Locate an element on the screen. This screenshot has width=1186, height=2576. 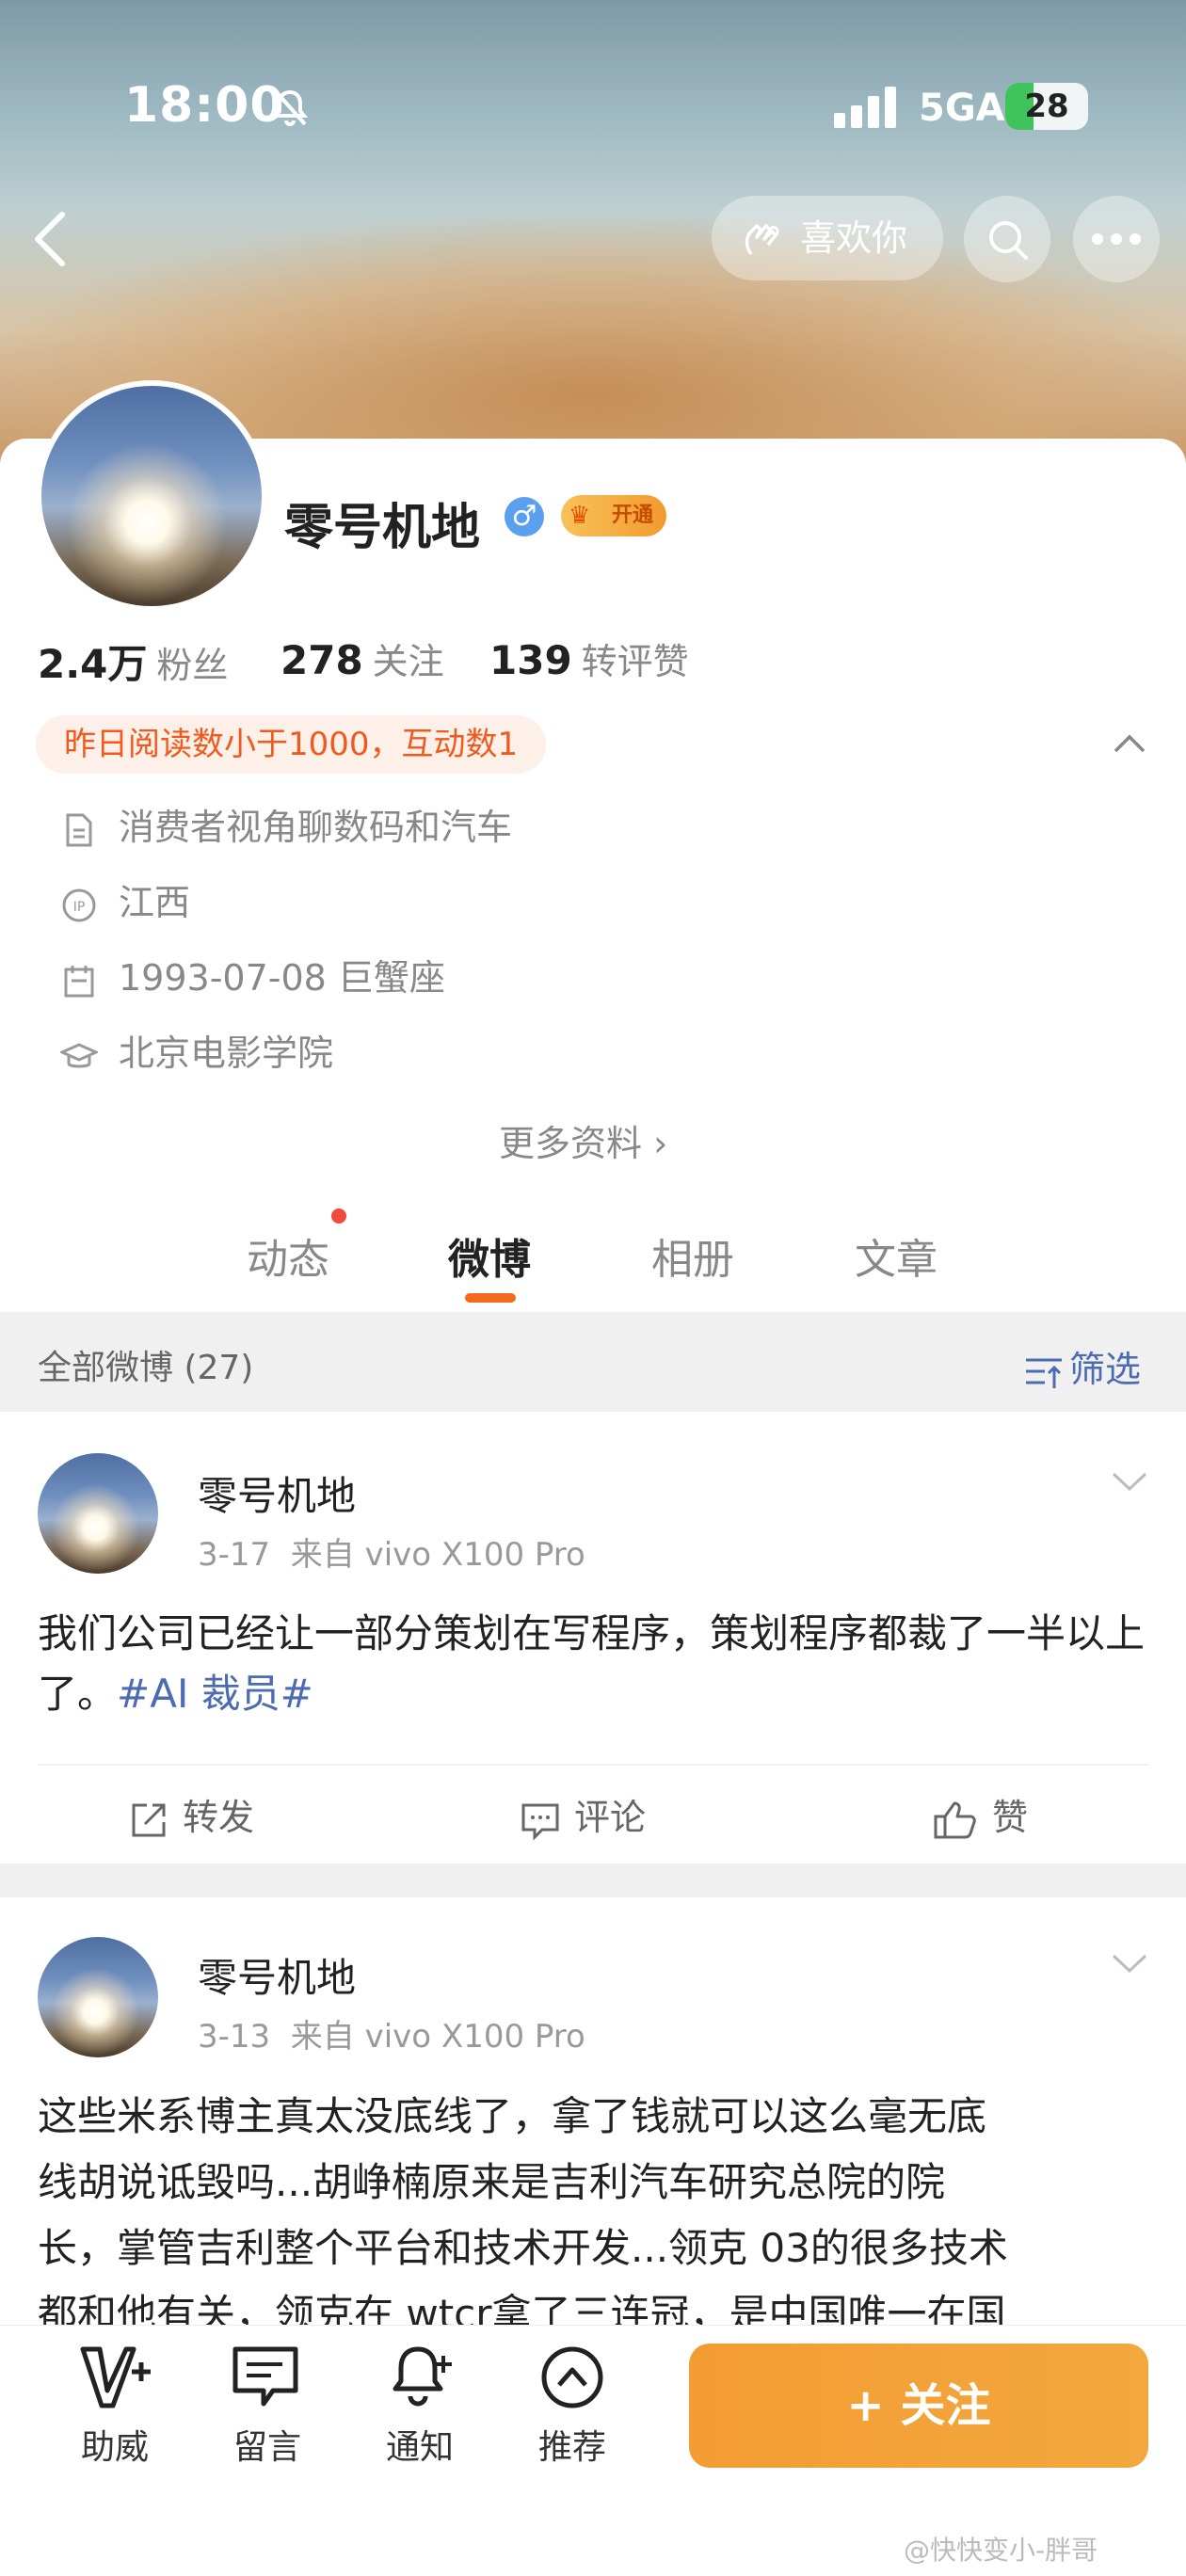
thumbs-up-icon is located at coordinates (955, 1819).